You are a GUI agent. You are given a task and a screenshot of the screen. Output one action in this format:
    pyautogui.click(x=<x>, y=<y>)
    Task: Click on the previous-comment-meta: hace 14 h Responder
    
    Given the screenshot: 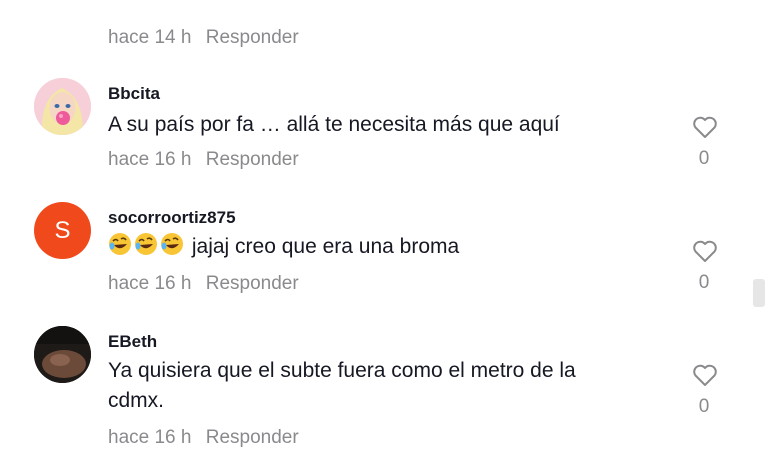 What is the action you would take?
    pyautogui.click(x=203, y=38)
    